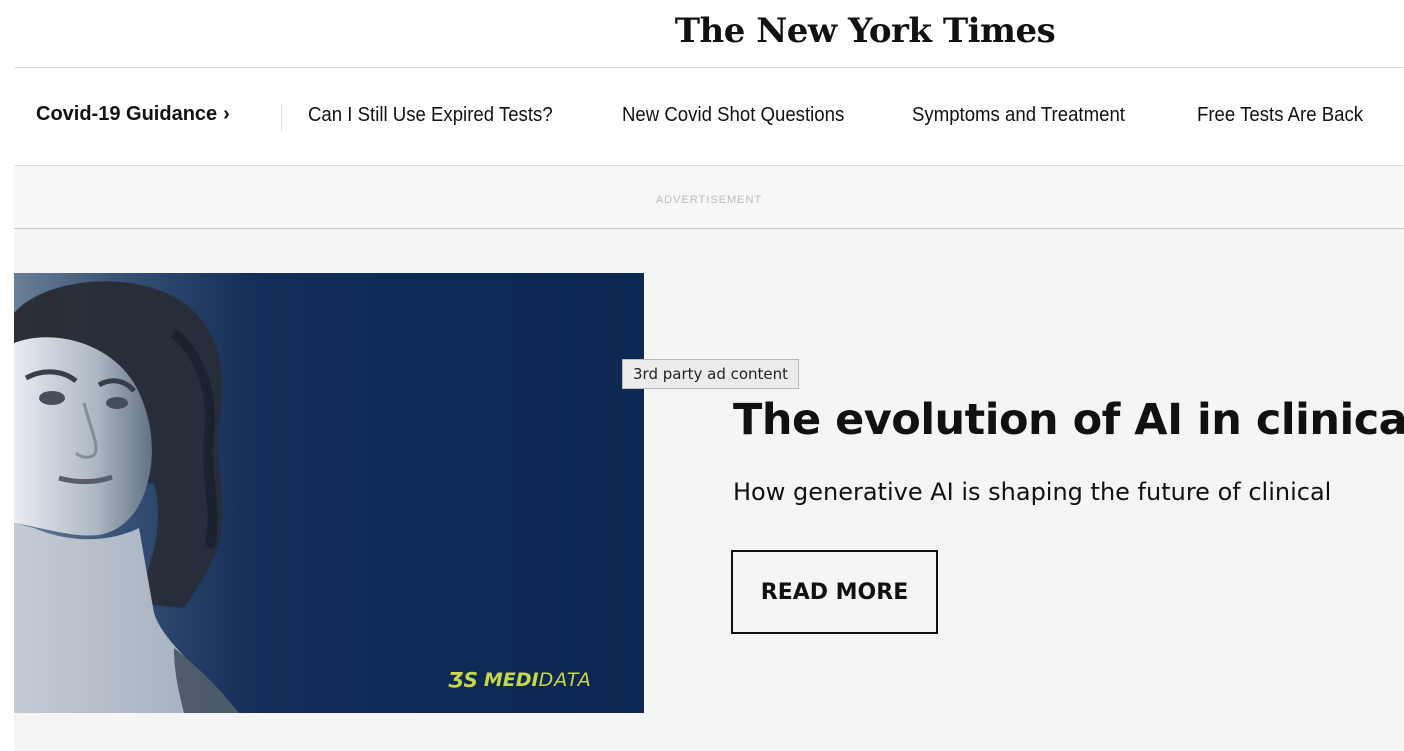 The width and height of the screenshot is (1404, 751). I want to click on third-party-tooltip: 3rd party ad content, so click(711, 374).